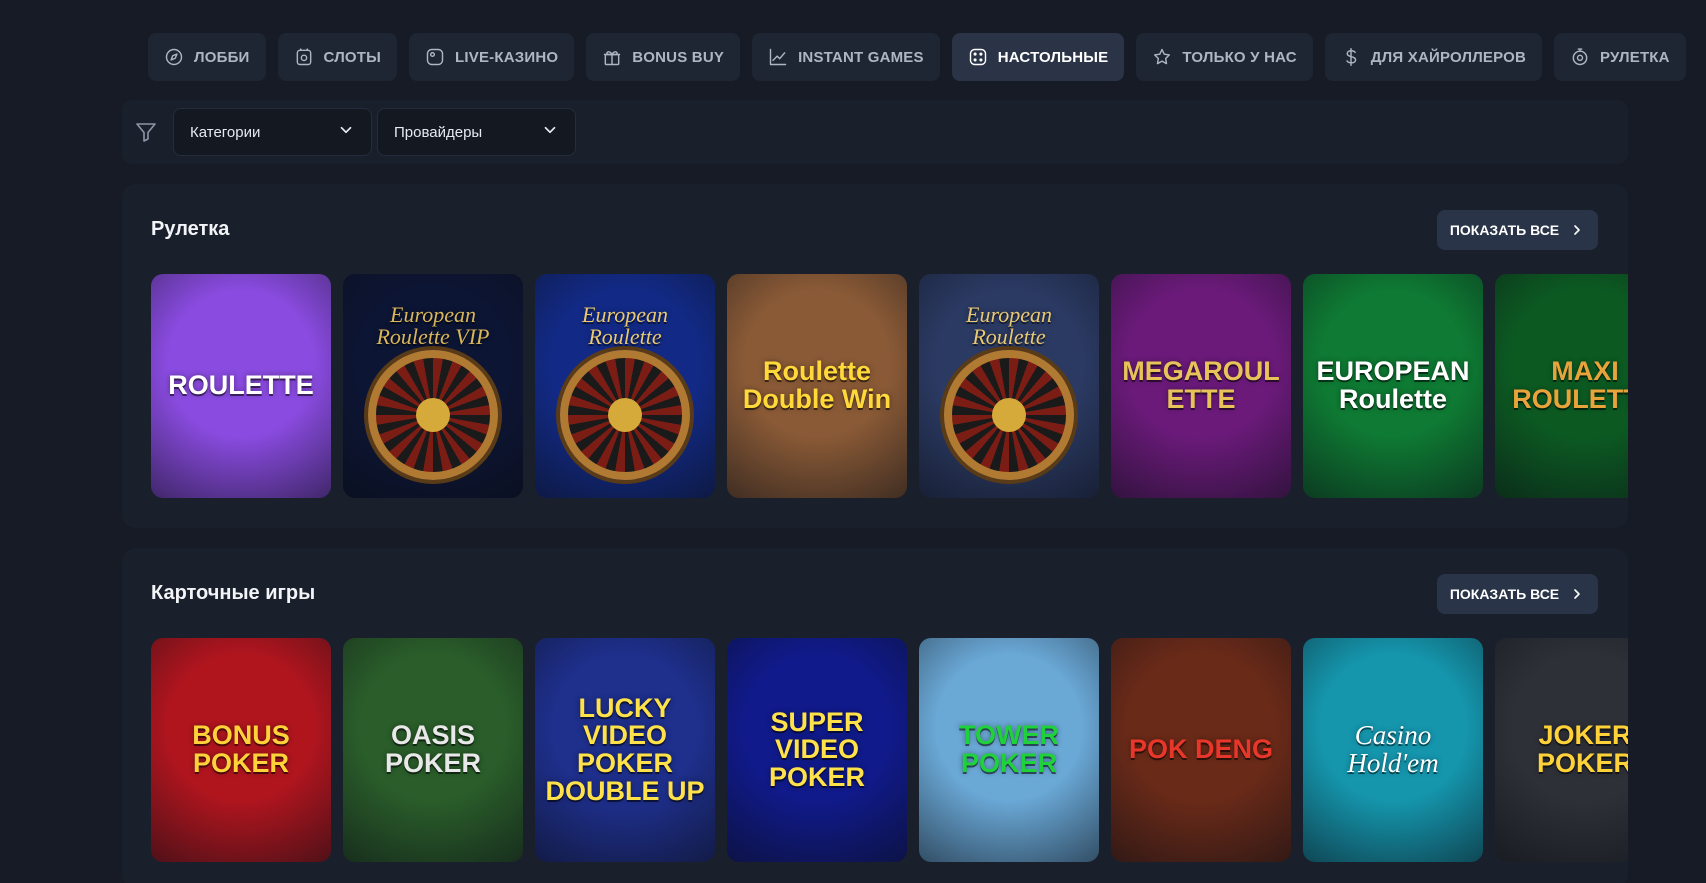  Describe the element at coordinates (612, 57) in the screenshot. I see `gift-icon` at that location.